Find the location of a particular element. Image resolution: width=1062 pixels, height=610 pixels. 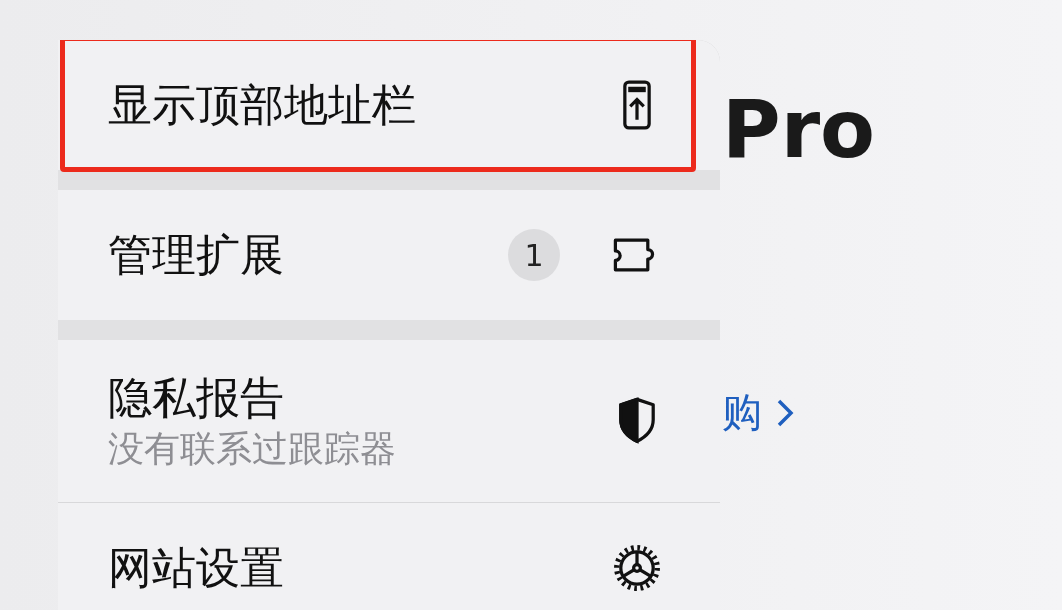

menu-item: 显示顶部地址栏 is located at coordinates (389, 105).